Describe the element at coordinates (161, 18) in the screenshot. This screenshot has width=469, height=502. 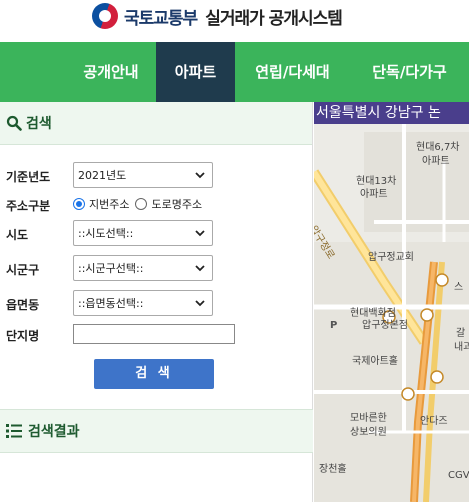
I see `ministry-name: 국토교통부` at that location.